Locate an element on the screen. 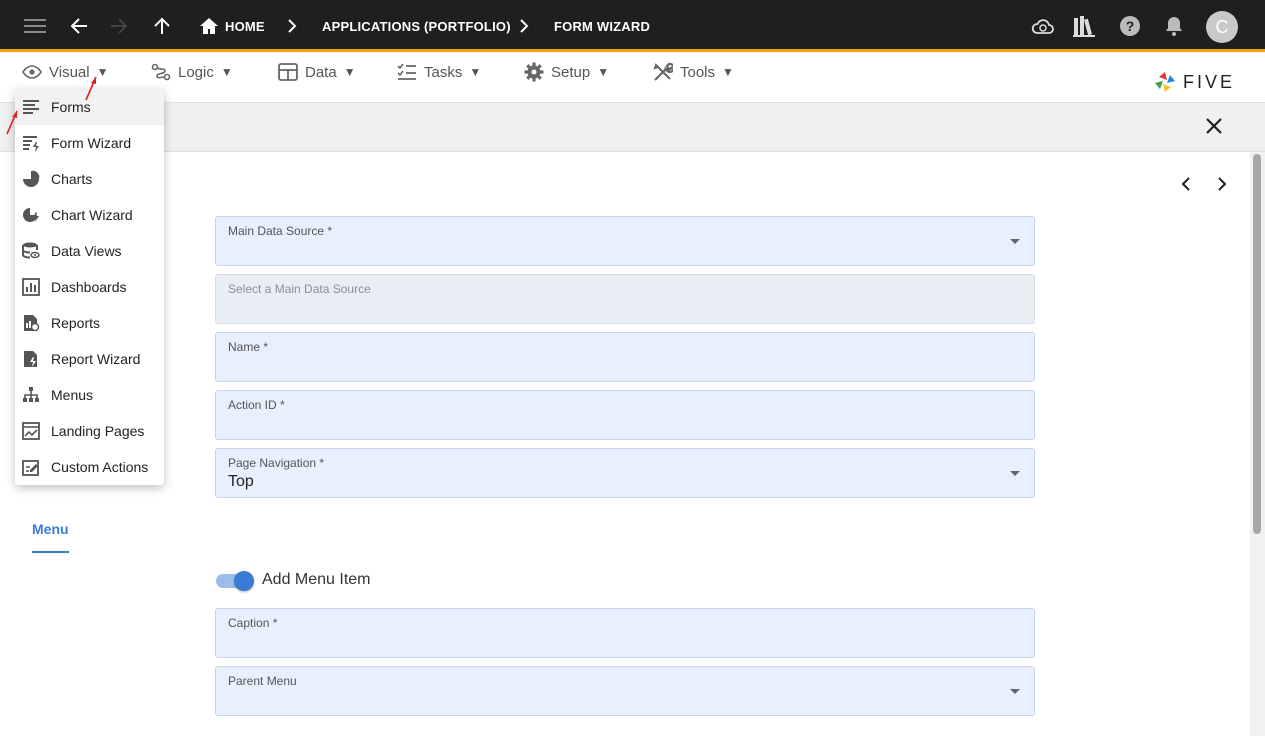 The image size is (1265, 736). checklist-icon is located at coordinates (406, 71).